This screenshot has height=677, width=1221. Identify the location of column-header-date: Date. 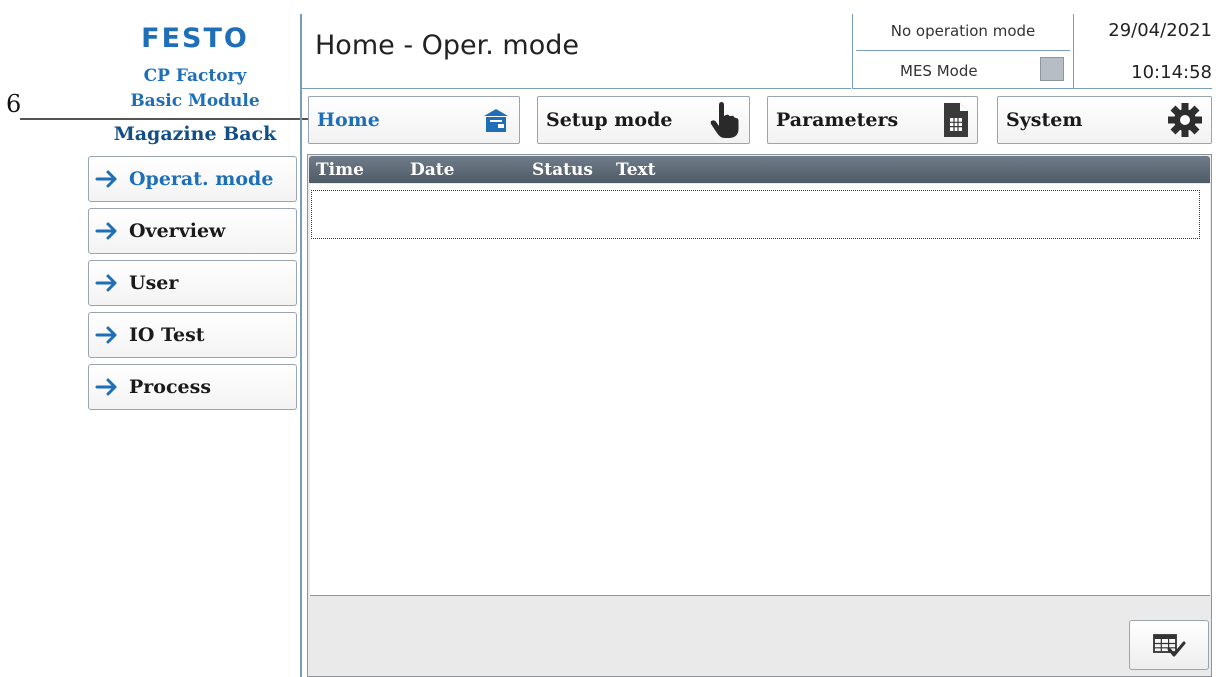
(432, 170).